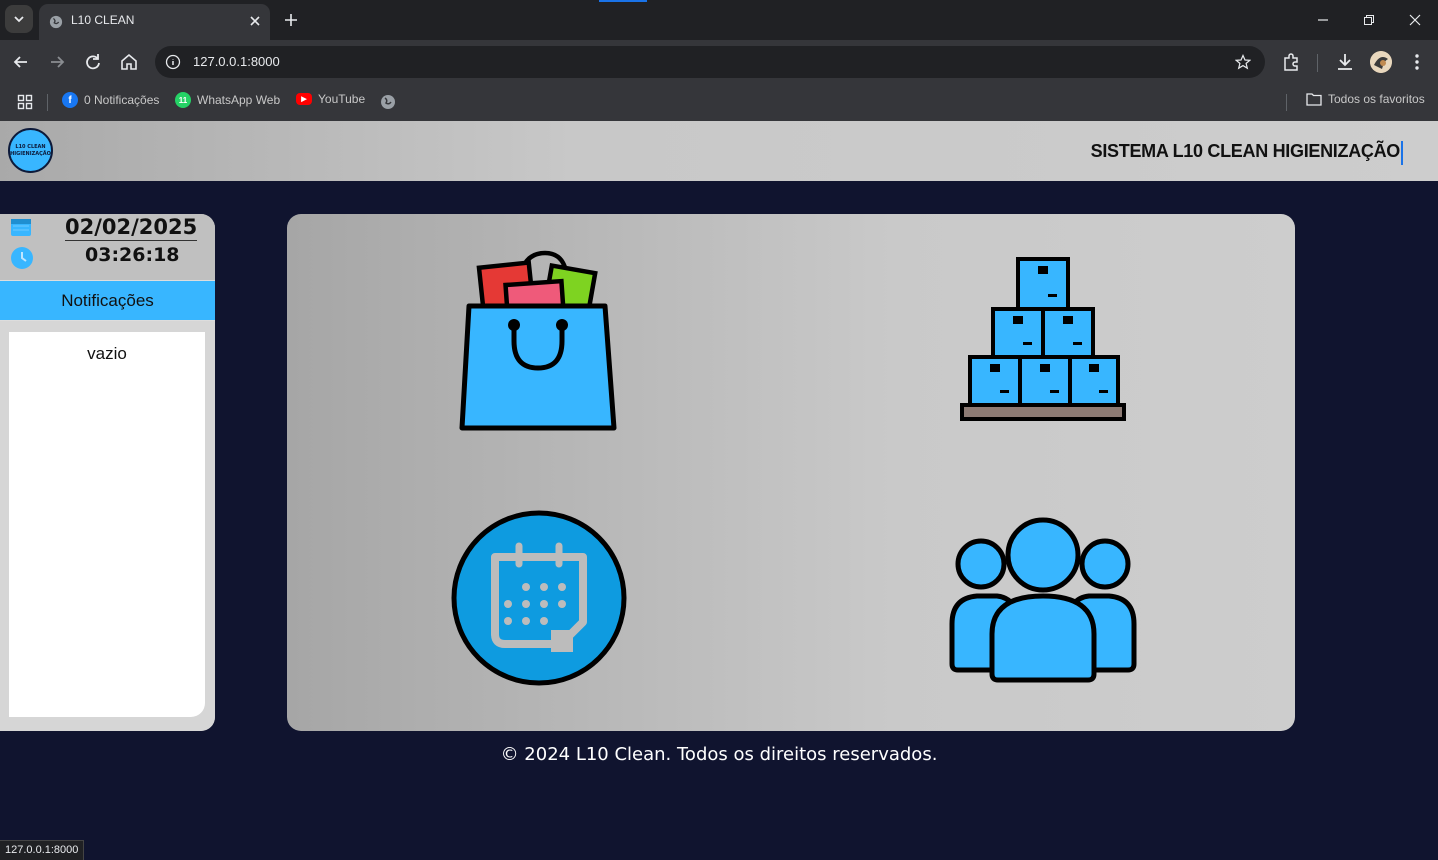 This screenshot has width=1438, height=860. What do you see at coordinates (291, 20) in the screenshot?
I see `new-tab-icon` at bounding box center [291, 20].